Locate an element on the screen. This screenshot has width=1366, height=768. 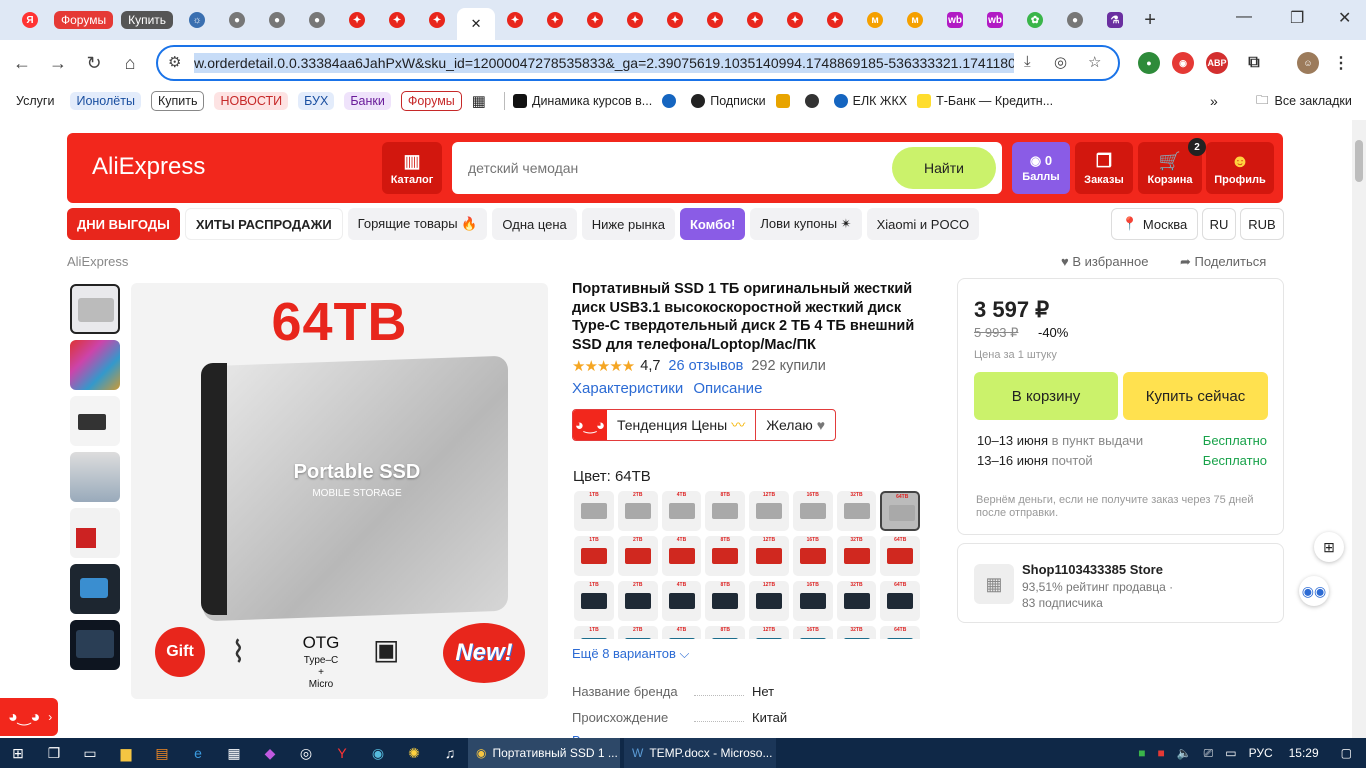
ie-icon: e is located at coordinates (198, 753).